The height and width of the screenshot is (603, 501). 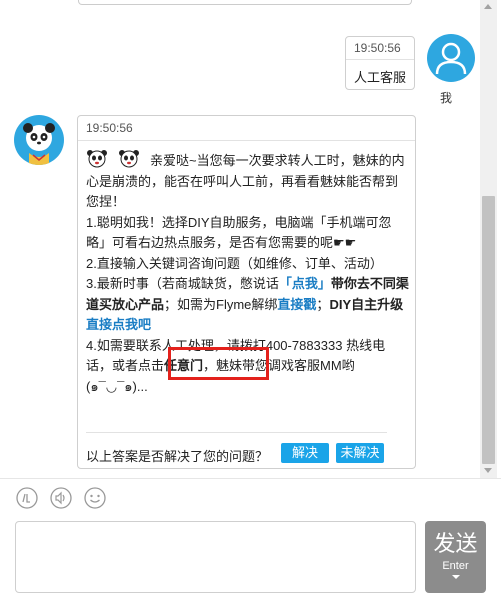 What do you see at coordinates (380, 63) in the screenshot?
I see `user-message-bubble: 19:50:56 人工客服` at bounding box center [380, 63].